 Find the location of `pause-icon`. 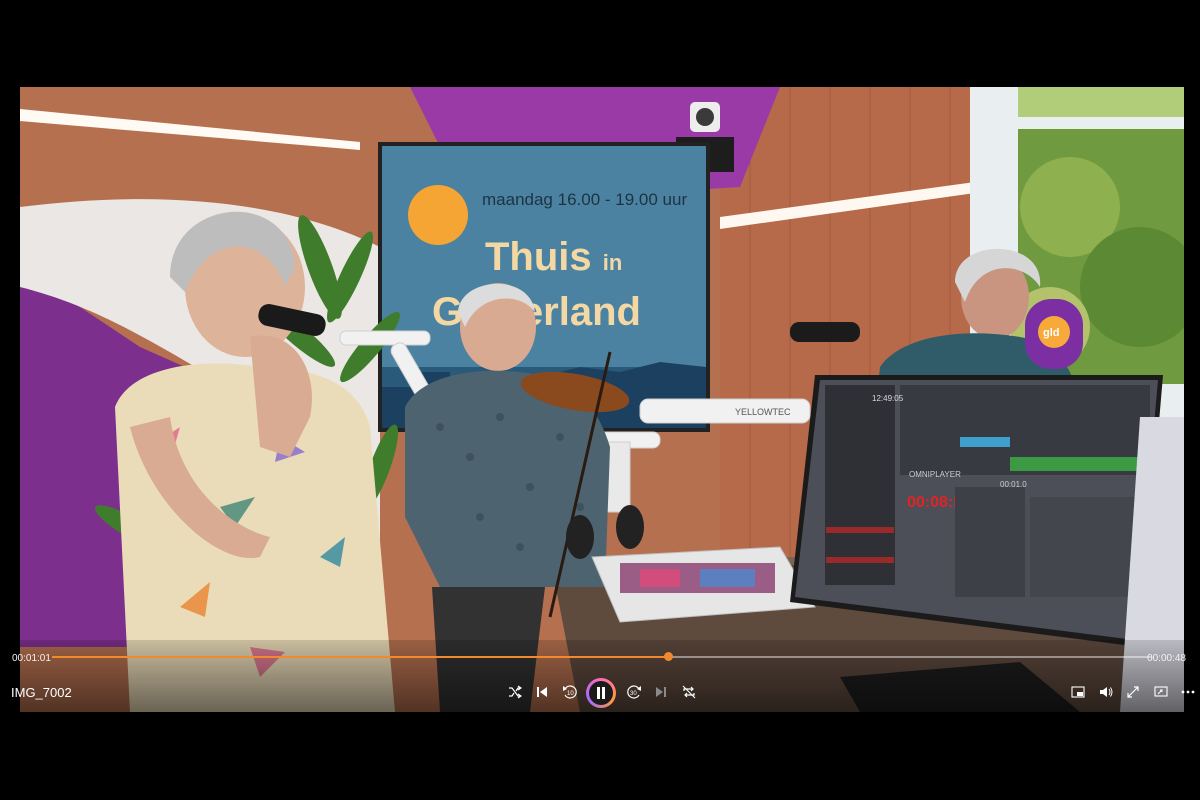

pause-icon is located at coordinates (601, 693).